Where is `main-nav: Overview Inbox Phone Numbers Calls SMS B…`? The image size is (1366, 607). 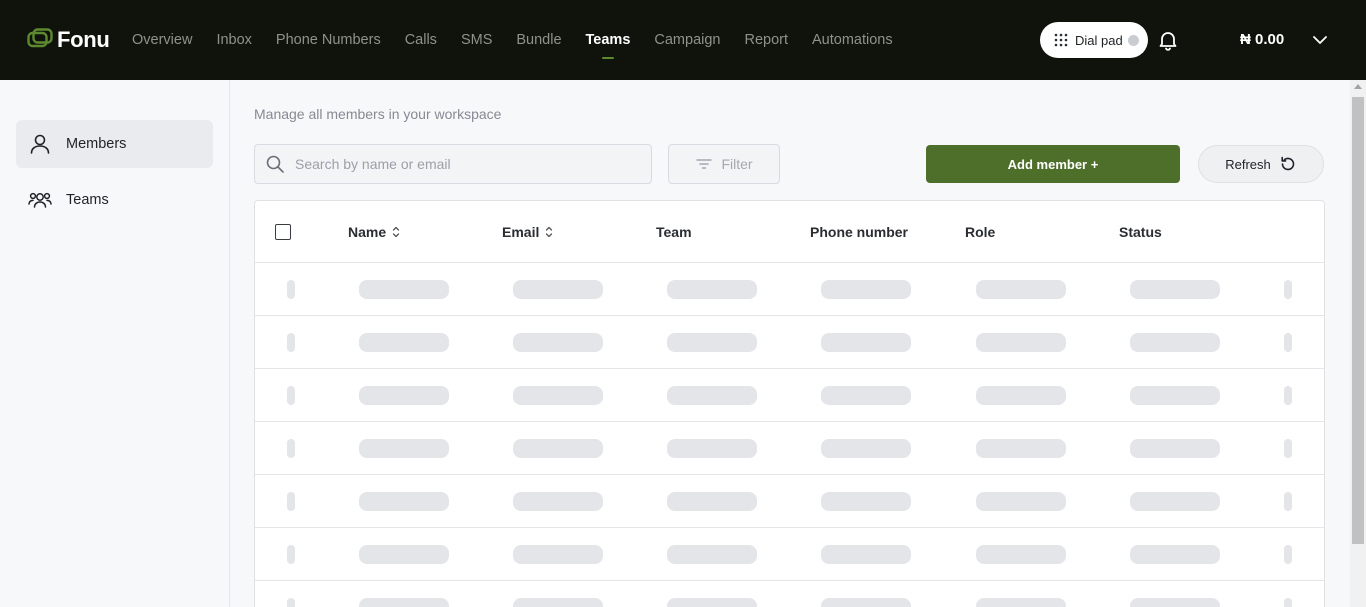
main-nav: Overview Inbox Phone Numbers Calls SMS B… is located at coordinates (524, 40).